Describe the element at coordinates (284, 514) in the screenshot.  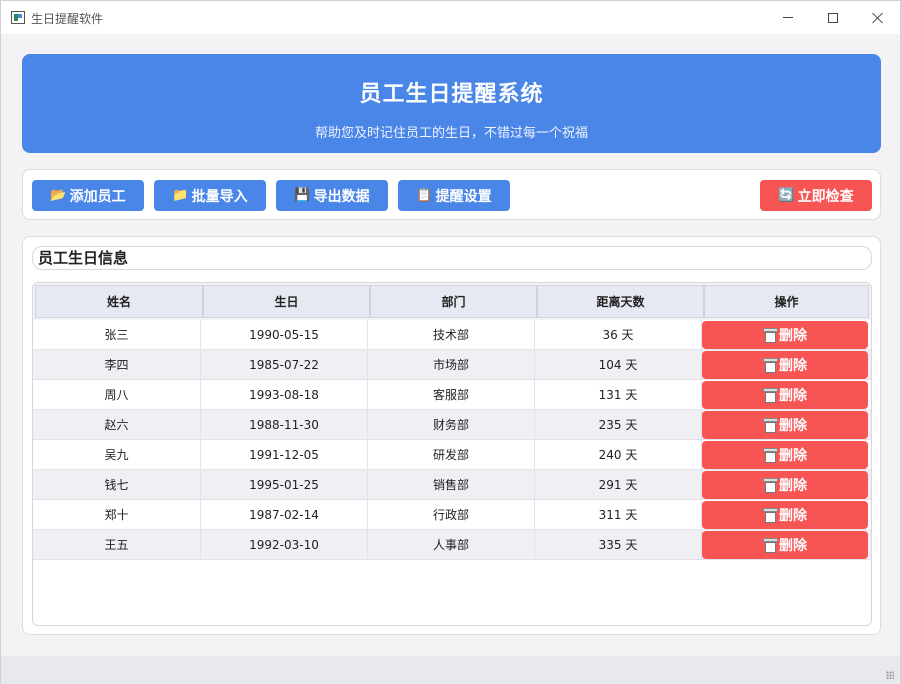
I see `cell-birthday: 1987-02-14` at that location.